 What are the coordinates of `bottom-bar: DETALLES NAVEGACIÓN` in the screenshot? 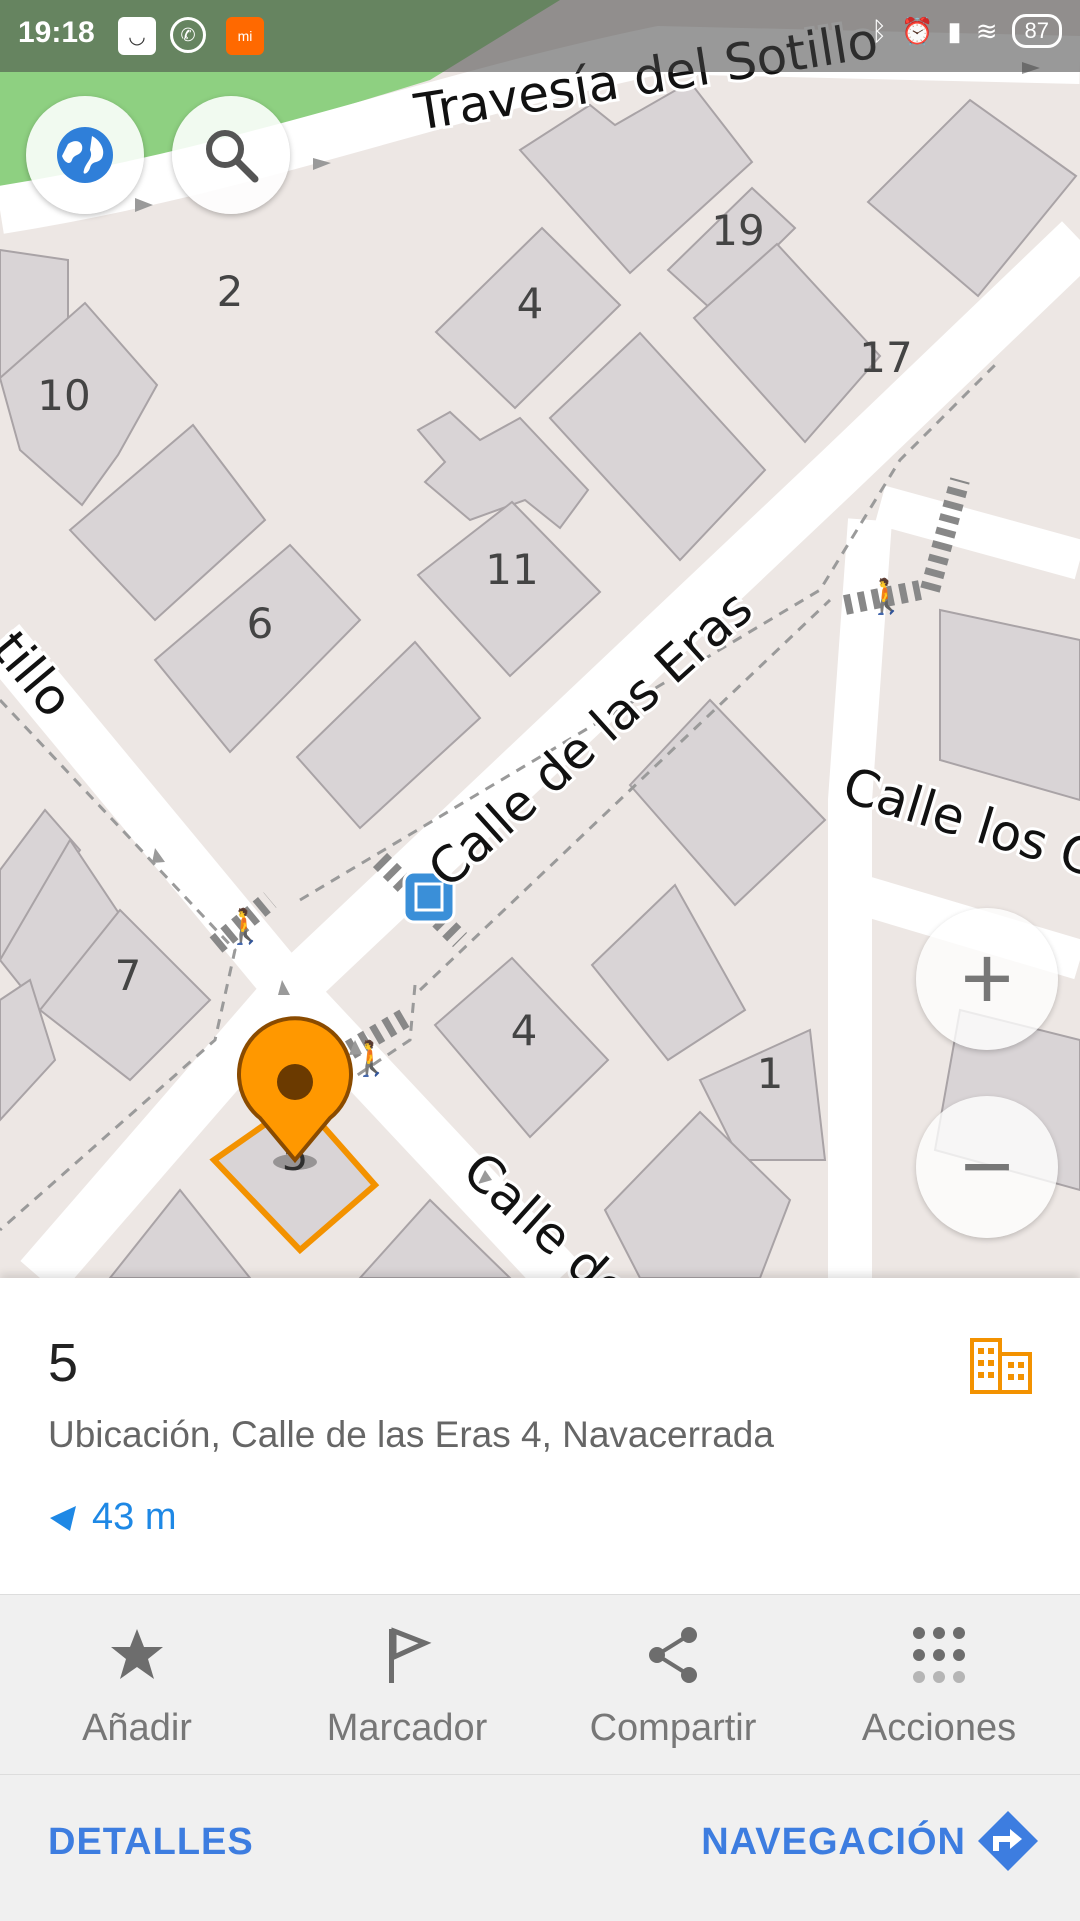 It's located at (540, 1847).